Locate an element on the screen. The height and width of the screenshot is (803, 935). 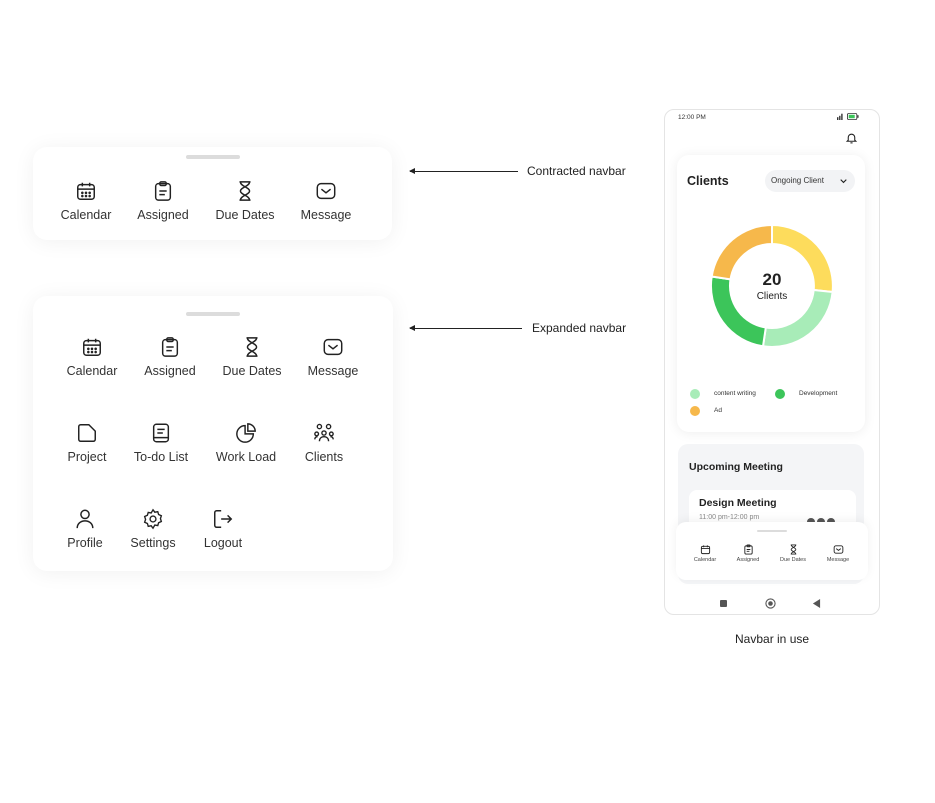
nav-label: Clients is located at coordinates (324, 457).